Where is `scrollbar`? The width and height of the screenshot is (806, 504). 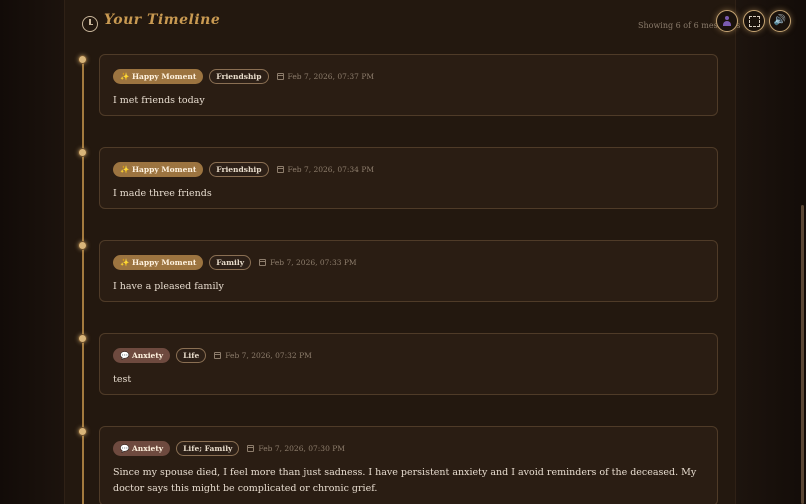
scrollbar is located at coordinates (802, 354).